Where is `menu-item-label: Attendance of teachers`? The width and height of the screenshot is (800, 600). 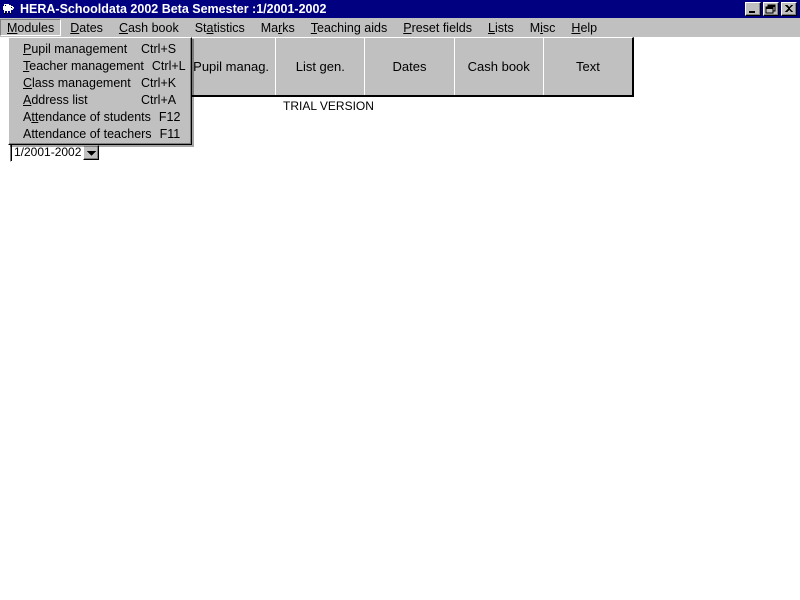
menu-item-label: Attendance of teachers is located at coordinates (87, 133).